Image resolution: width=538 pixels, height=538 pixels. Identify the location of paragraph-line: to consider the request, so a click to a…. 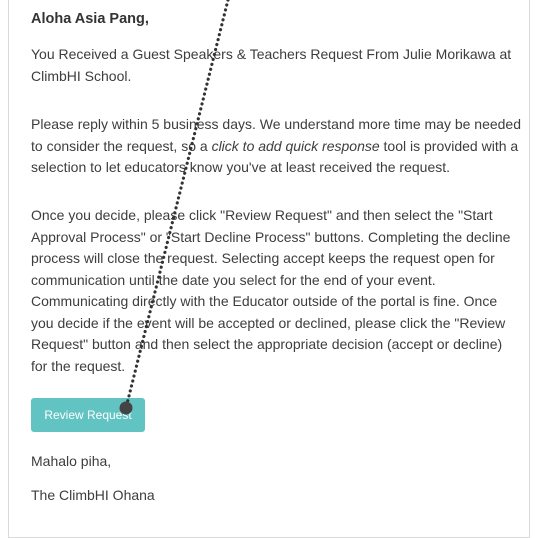
(276, 147).